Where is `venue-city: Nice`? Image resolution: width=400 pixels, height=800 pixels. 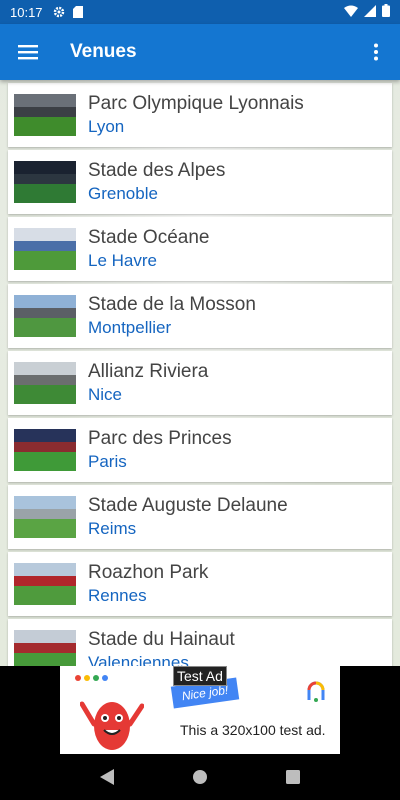
venue-city: Nice is located at coordinates (105, 394).